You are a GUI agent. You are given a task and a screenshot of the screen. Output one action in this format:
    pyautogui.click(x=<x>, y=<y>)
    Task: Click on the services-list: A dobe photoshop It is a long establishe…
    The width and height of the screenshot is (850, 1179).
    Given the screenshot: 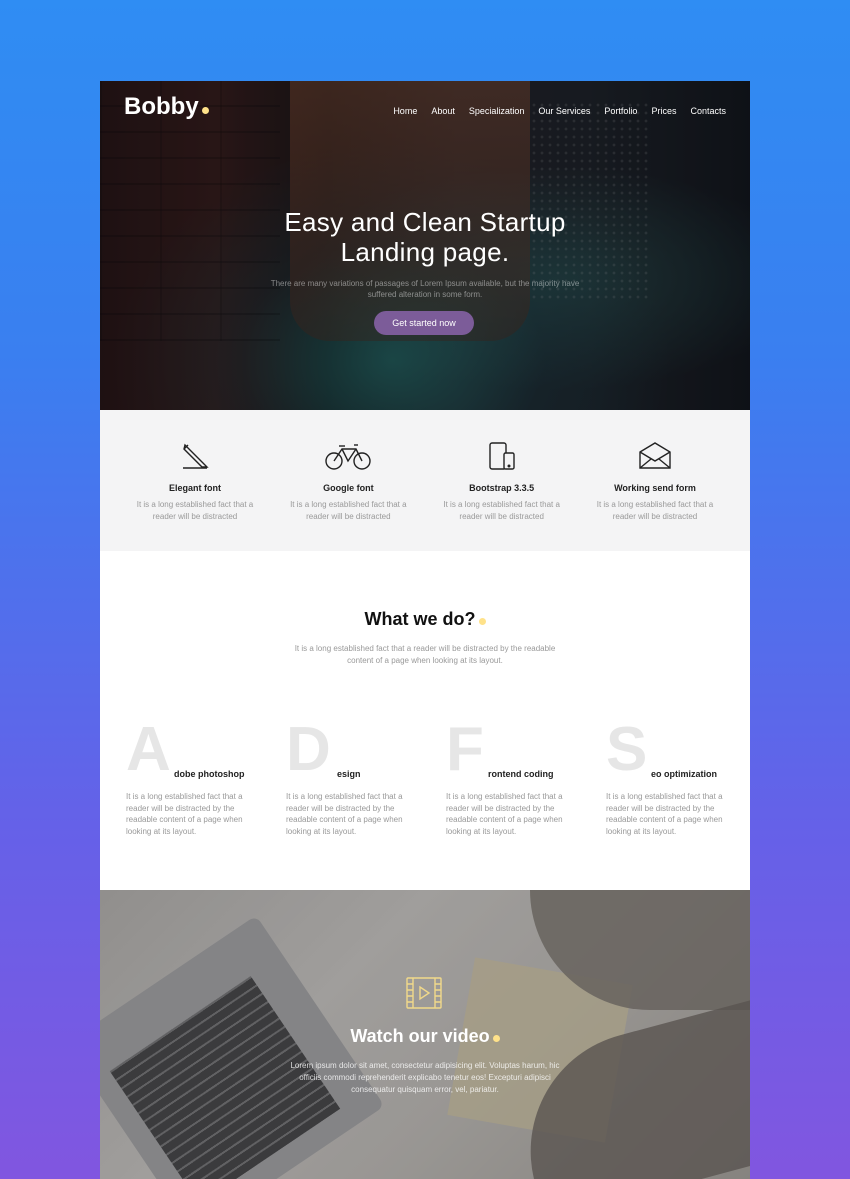 What is the action you would take?
    pyautogui.click(x=431, y=778)
    